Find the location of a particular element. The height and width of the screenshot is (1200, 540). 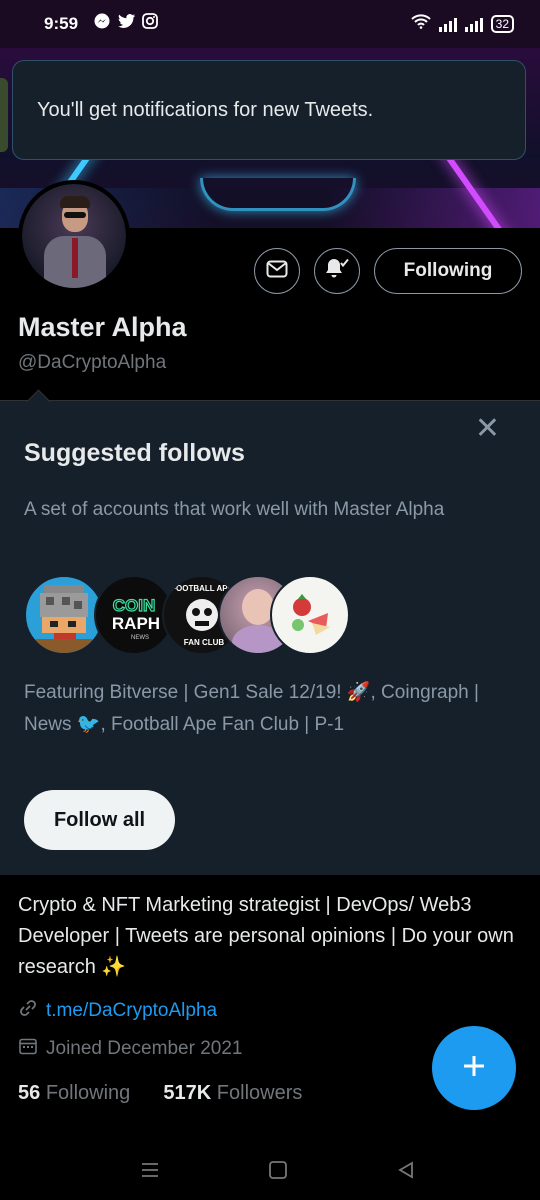

coingraph-logo-small: NEWS is located at coordinates (140, 638).